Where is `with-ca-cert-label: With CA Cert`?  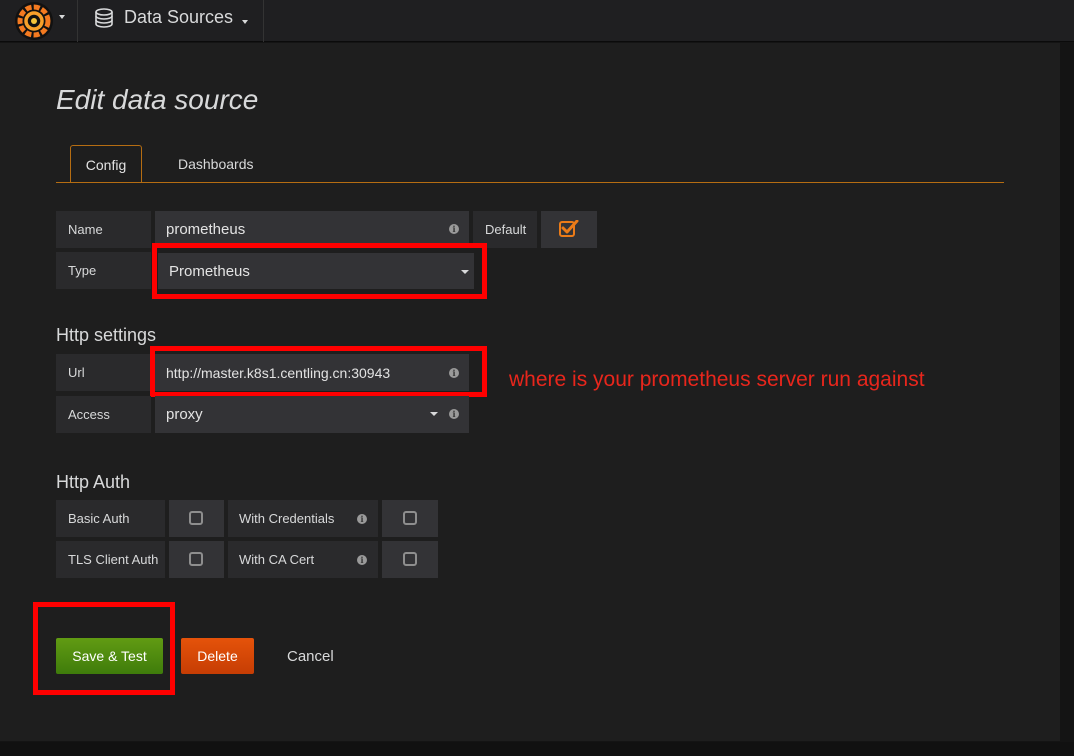 with-ca-cert-label: With CA Cert is located at coordinates (303, 559).